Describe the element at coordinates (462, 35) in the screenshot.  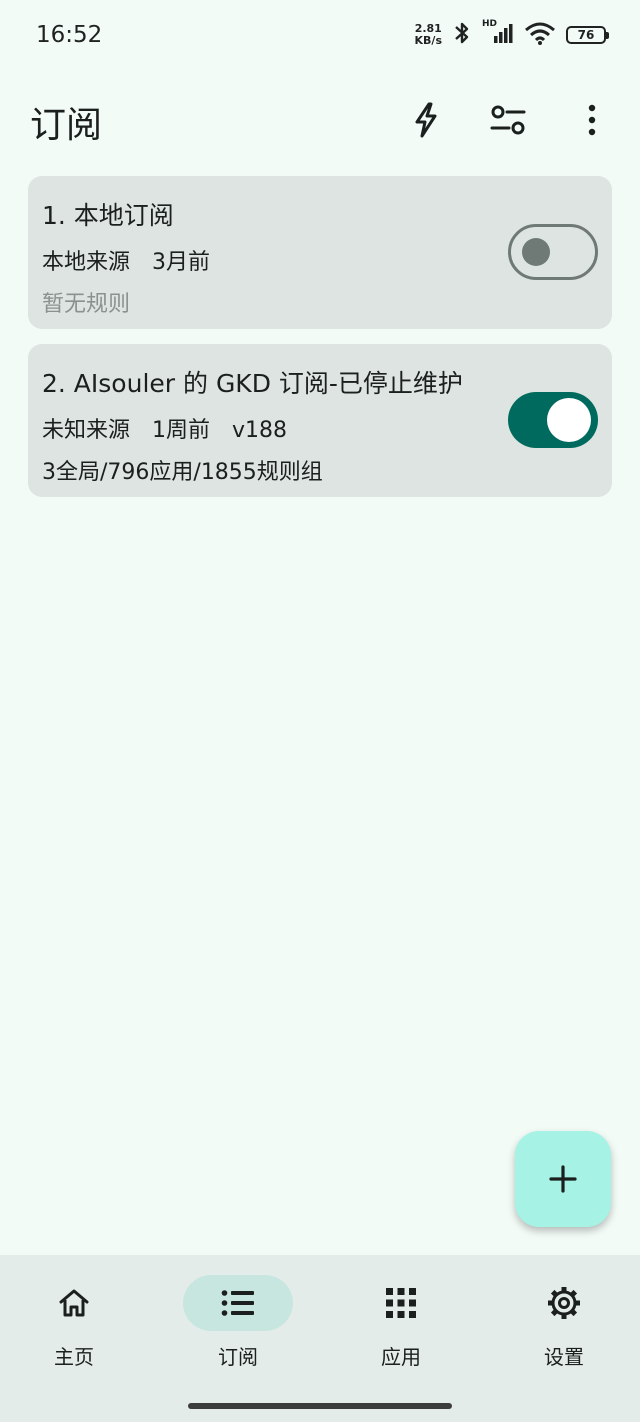
I see `bluetooth-icon` at that location.